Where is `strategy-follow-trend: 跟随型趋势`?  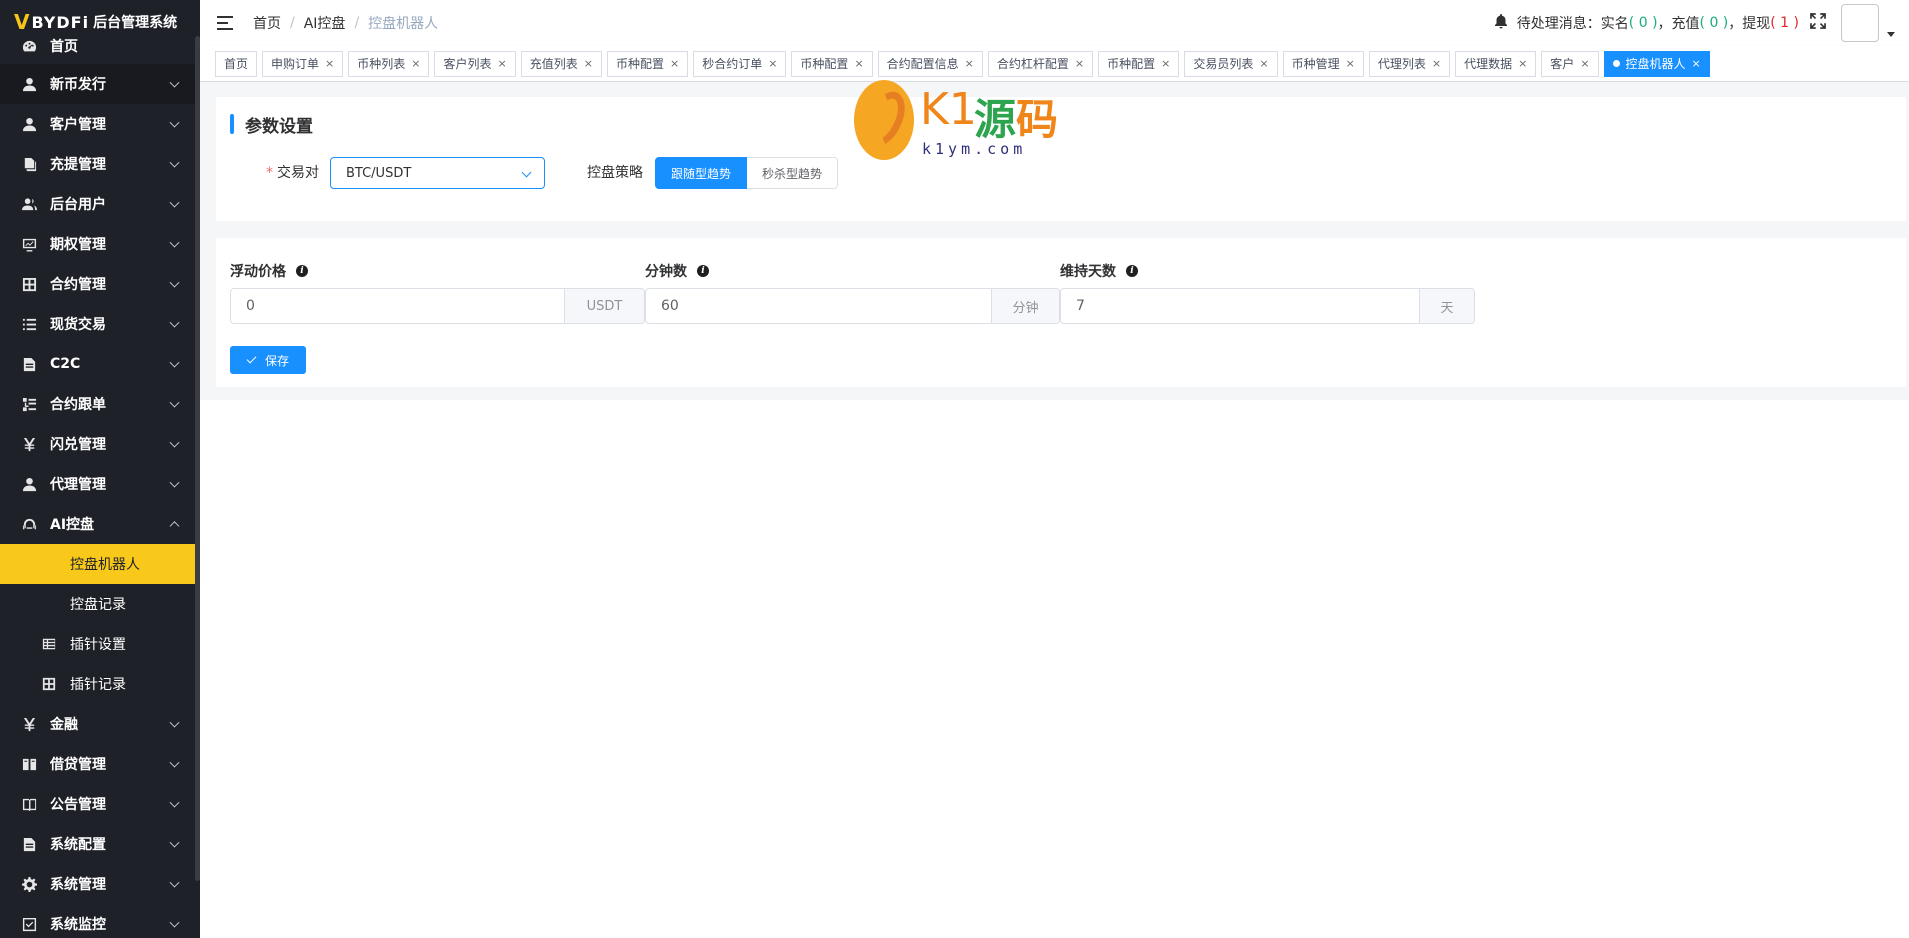 strategy-follow-trend: 跟随型趋势 is located at coordinates (701, 173).